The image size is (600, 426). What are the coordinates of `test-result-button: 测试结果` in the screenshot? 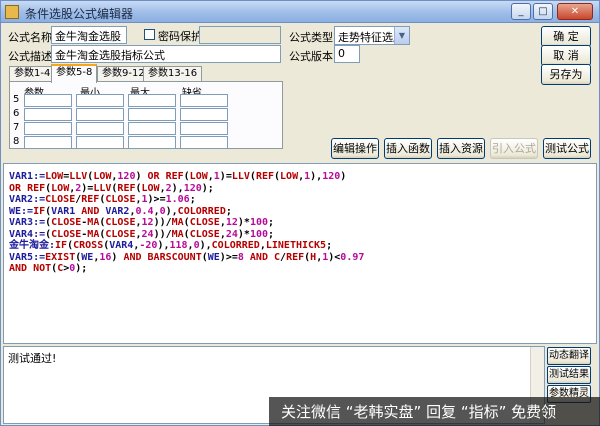 It's located at (569, 375).